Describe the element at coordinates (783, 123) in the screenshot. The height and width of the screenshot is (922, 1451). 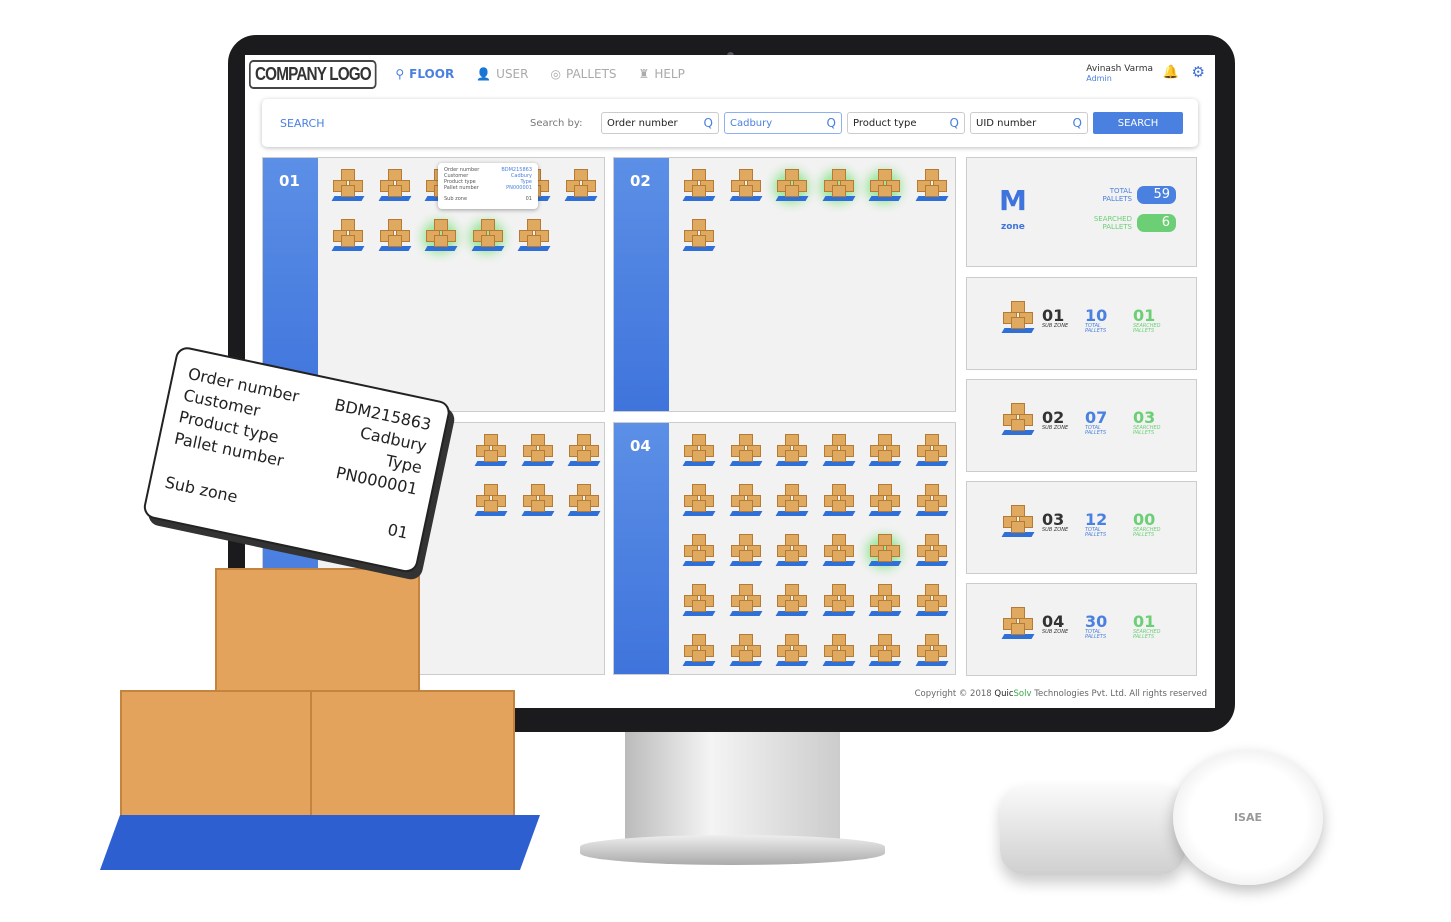
I see `search-input: Cadbury Q` at that location.